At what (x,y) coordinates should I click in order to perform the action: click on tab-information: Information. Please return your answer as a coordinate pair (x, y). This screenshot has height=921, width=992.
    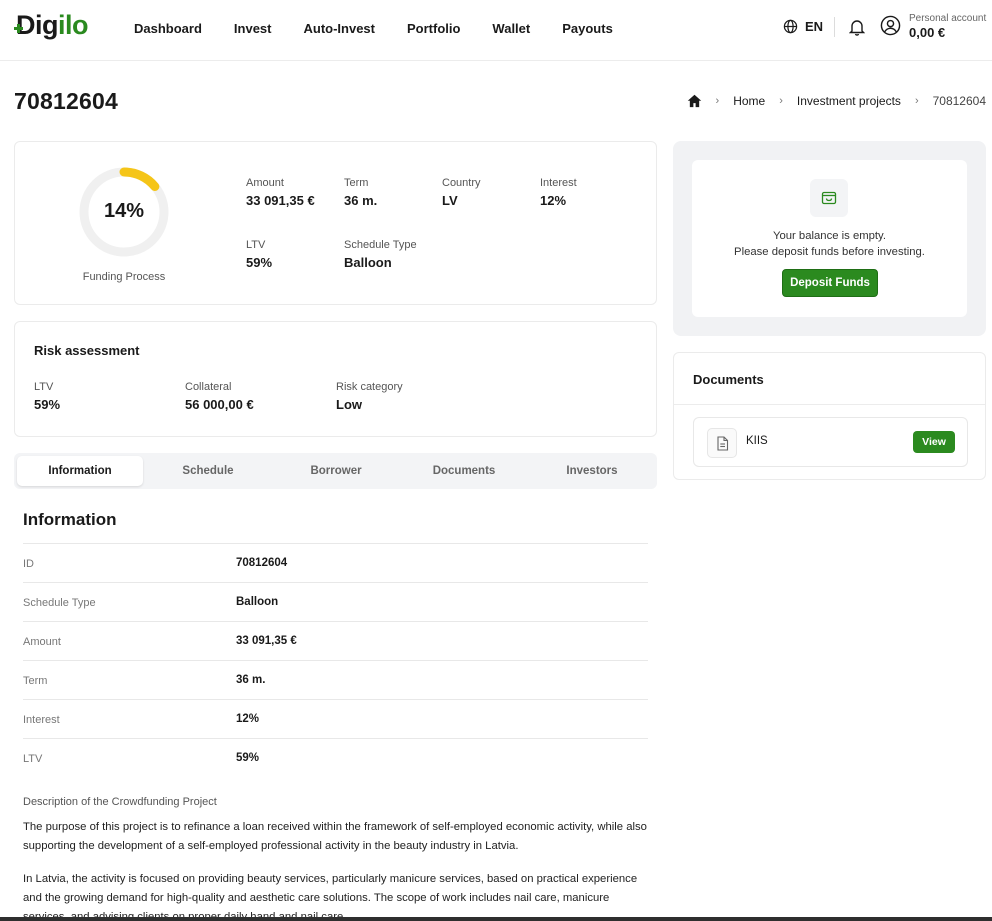
    Looking at the image, I should click on (80, 471).